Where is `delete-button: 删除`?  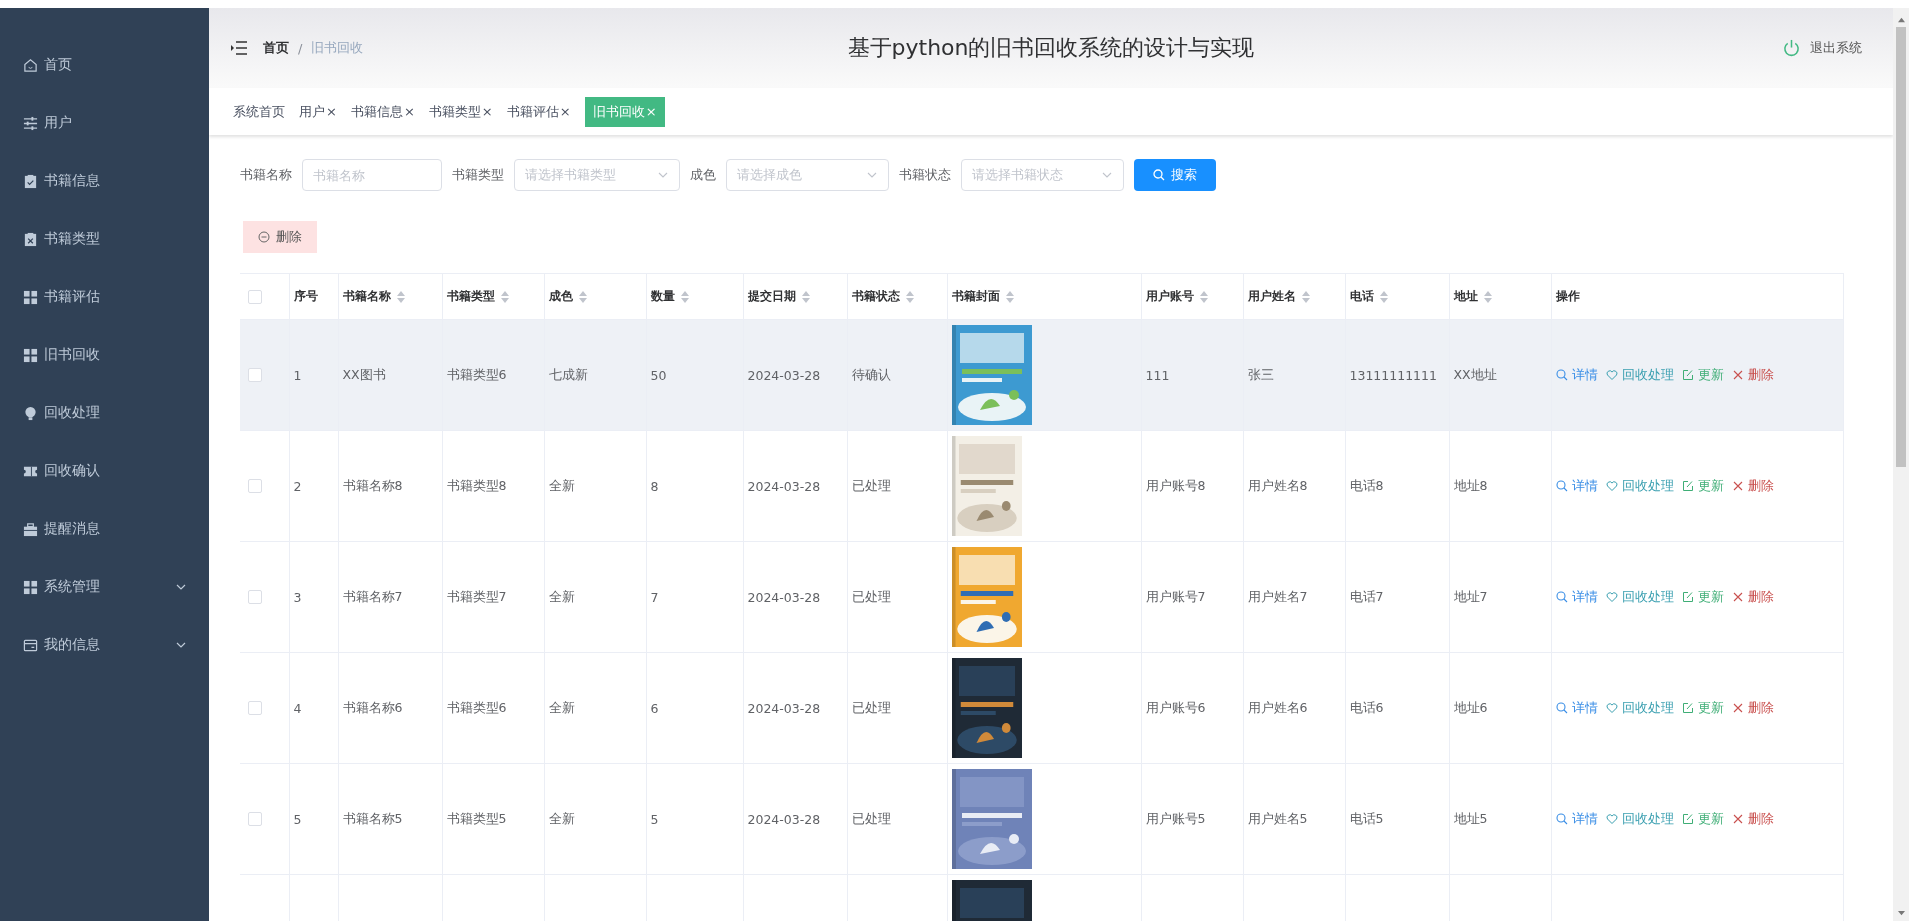
delete-button: 删除 is located at coordinates (280, 237).